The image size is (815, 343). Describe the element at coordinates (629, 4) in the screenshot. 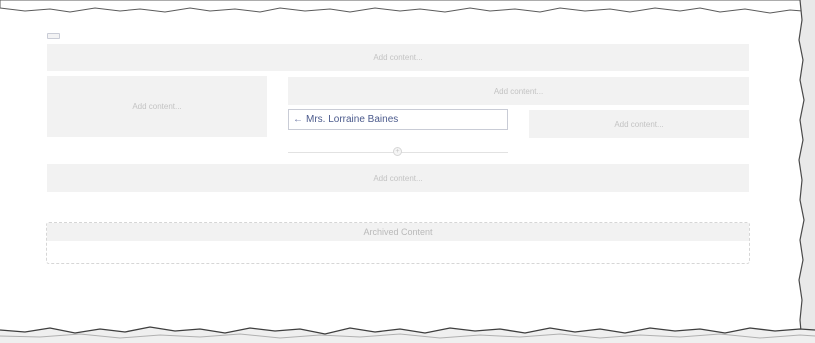

I see `page-indicator: MPS` at that location.